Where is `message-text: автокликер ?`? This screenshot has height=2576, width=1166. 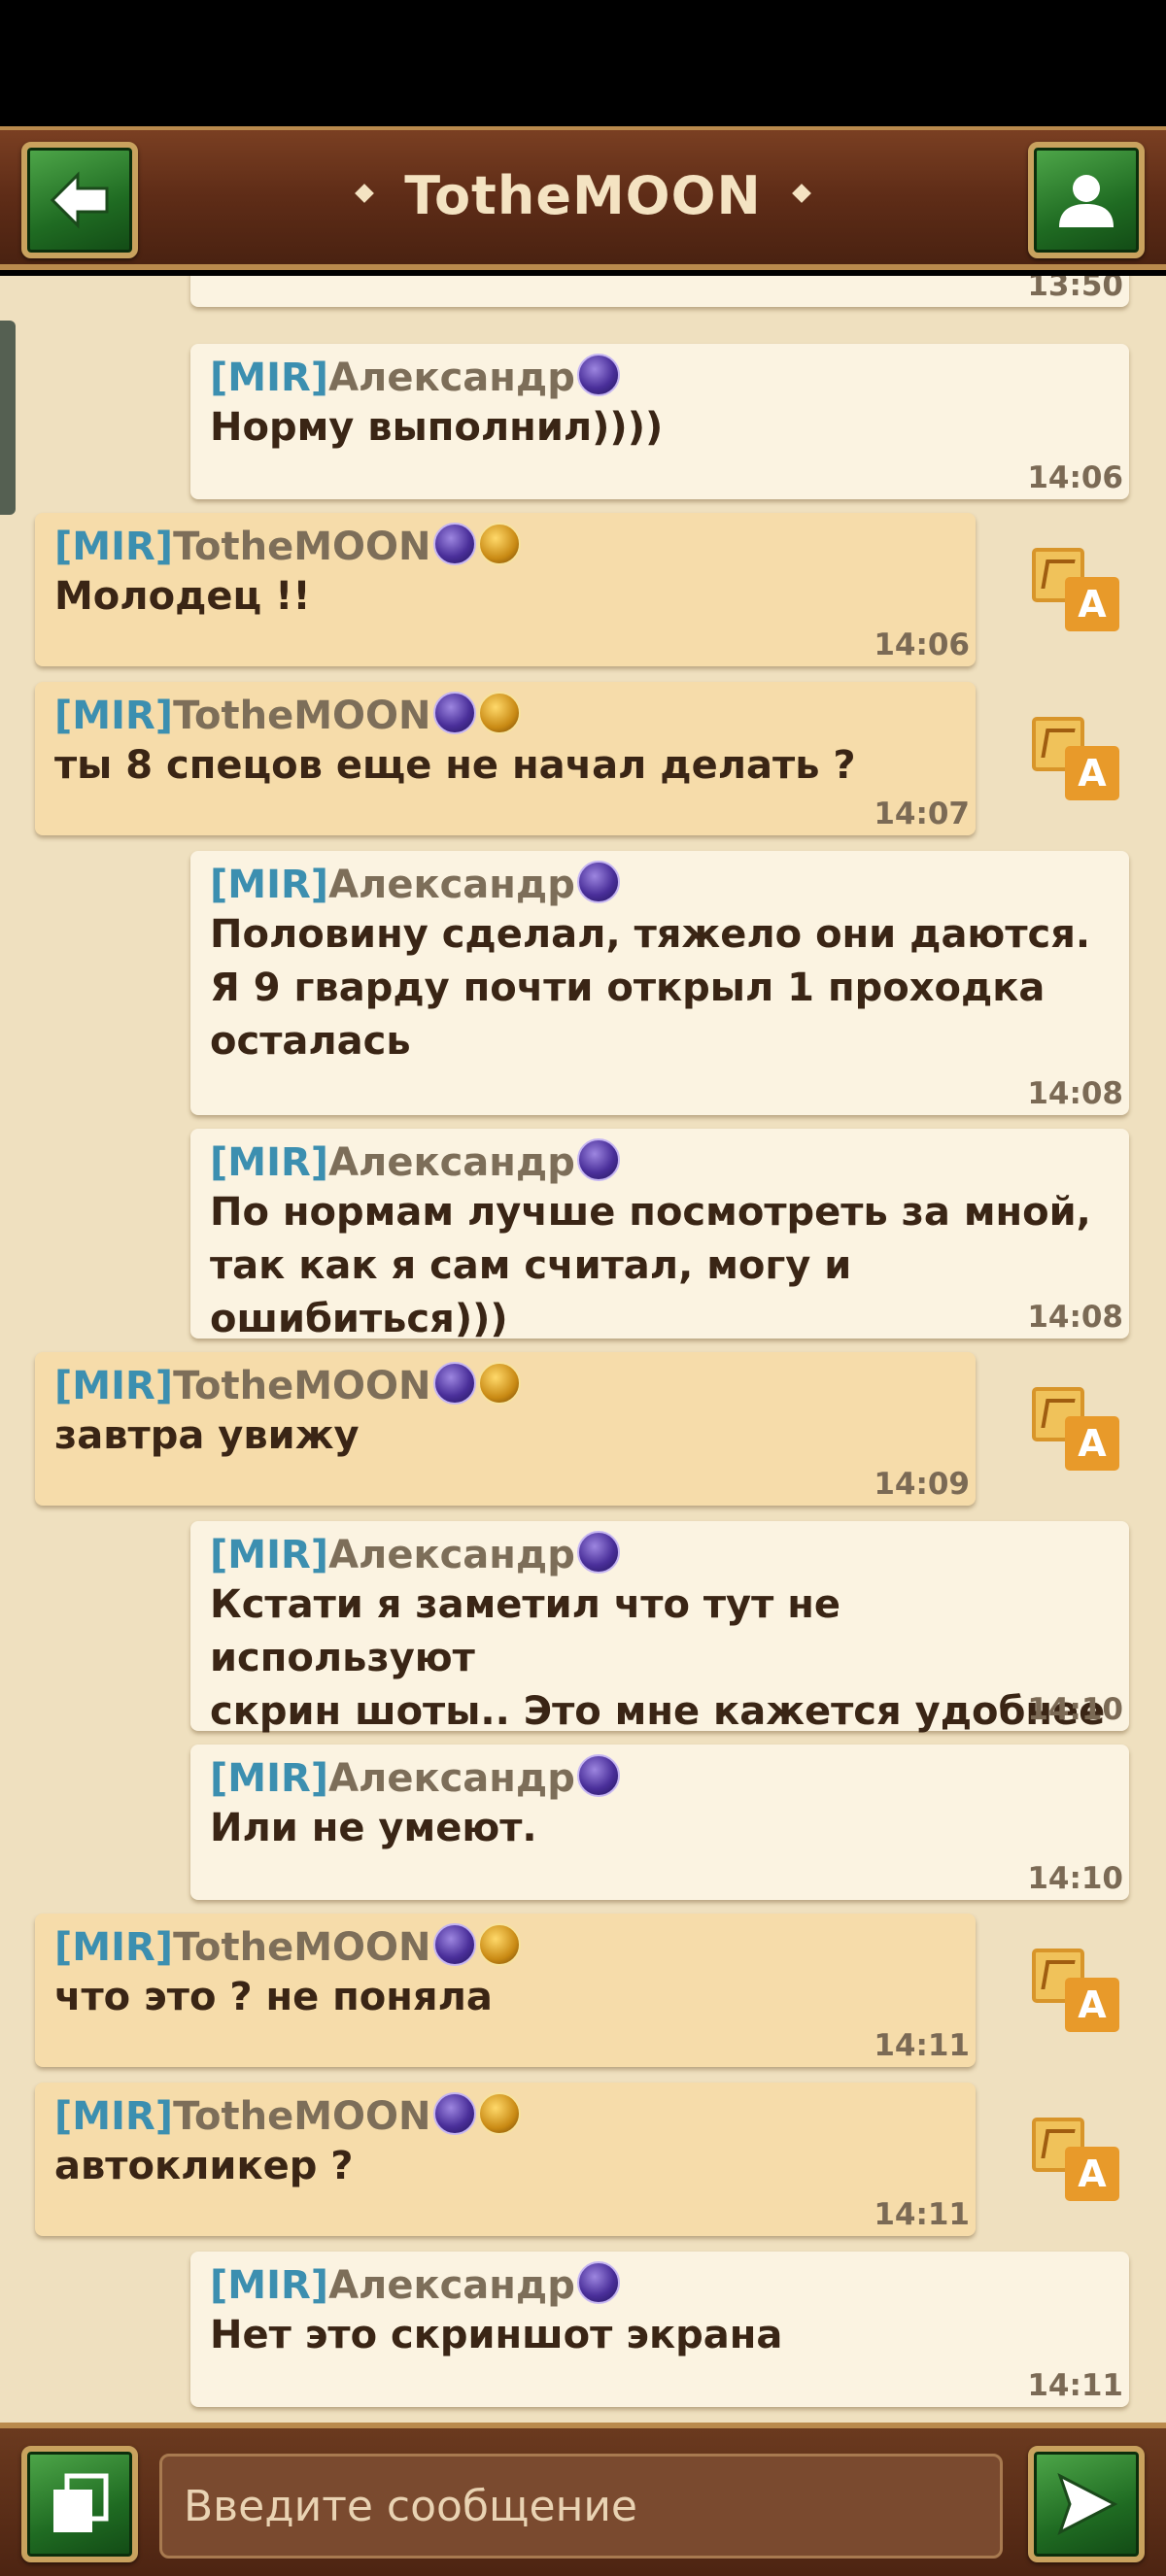
message-text: автокликер ? is located at coordinates (204, 2166).